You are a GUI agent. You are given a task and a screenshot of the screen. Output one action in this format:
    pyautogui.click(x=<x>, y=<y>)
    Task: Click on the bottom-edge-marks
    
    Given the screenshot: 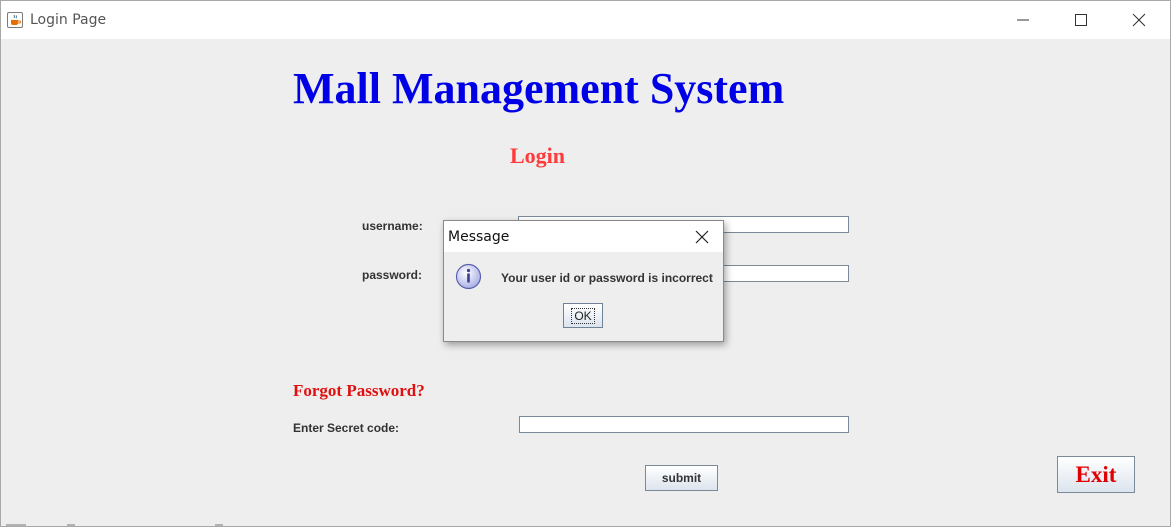 What is the action you would take?
    pyautogui.click(x=114, y=525)
    